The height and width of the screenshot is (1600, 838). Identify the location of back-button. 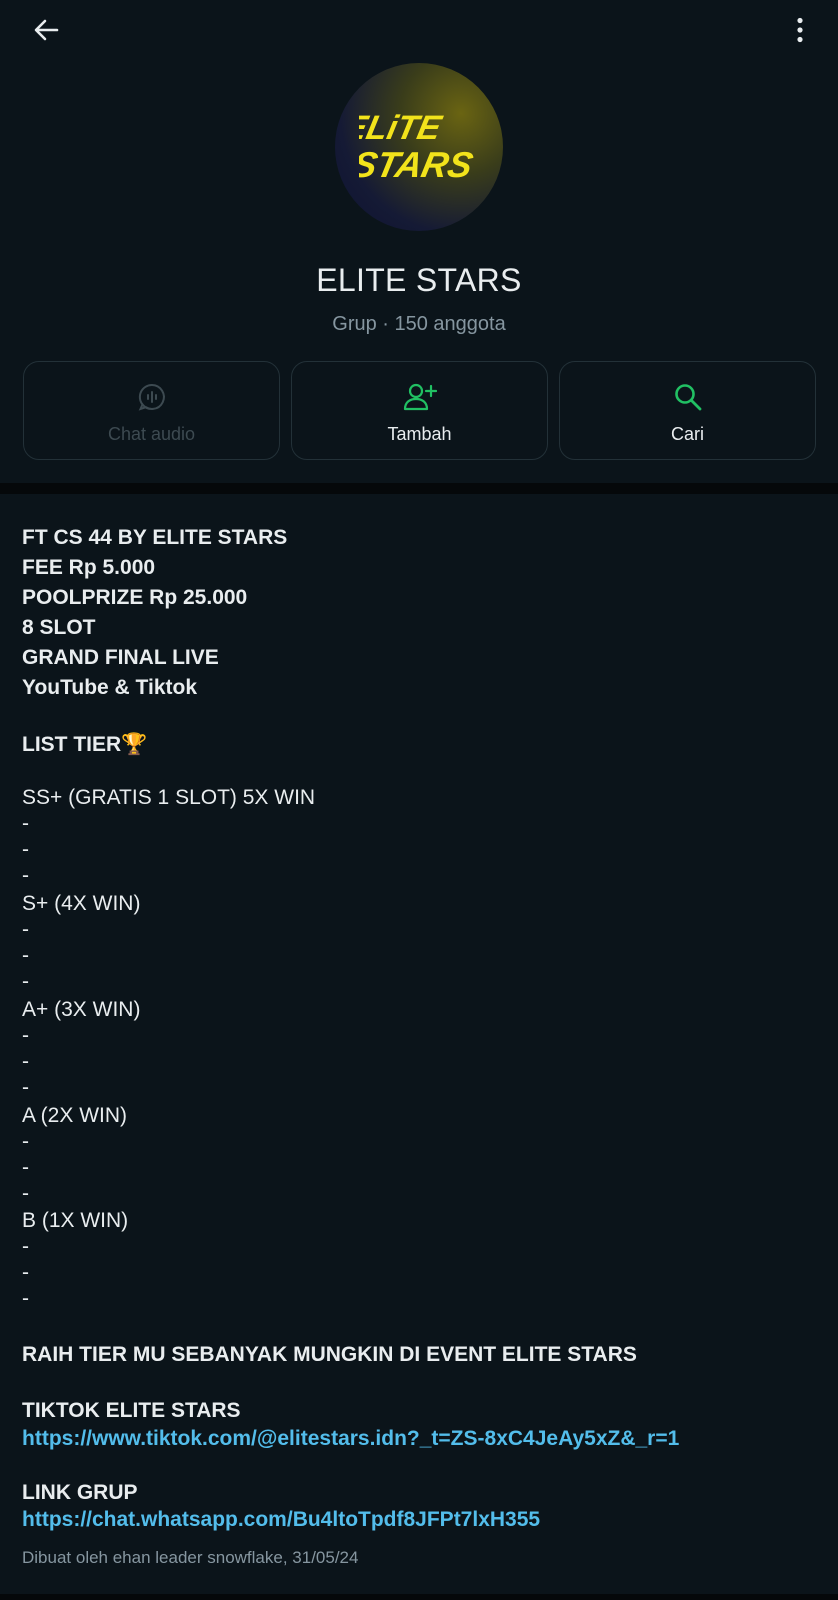
(46, 30).